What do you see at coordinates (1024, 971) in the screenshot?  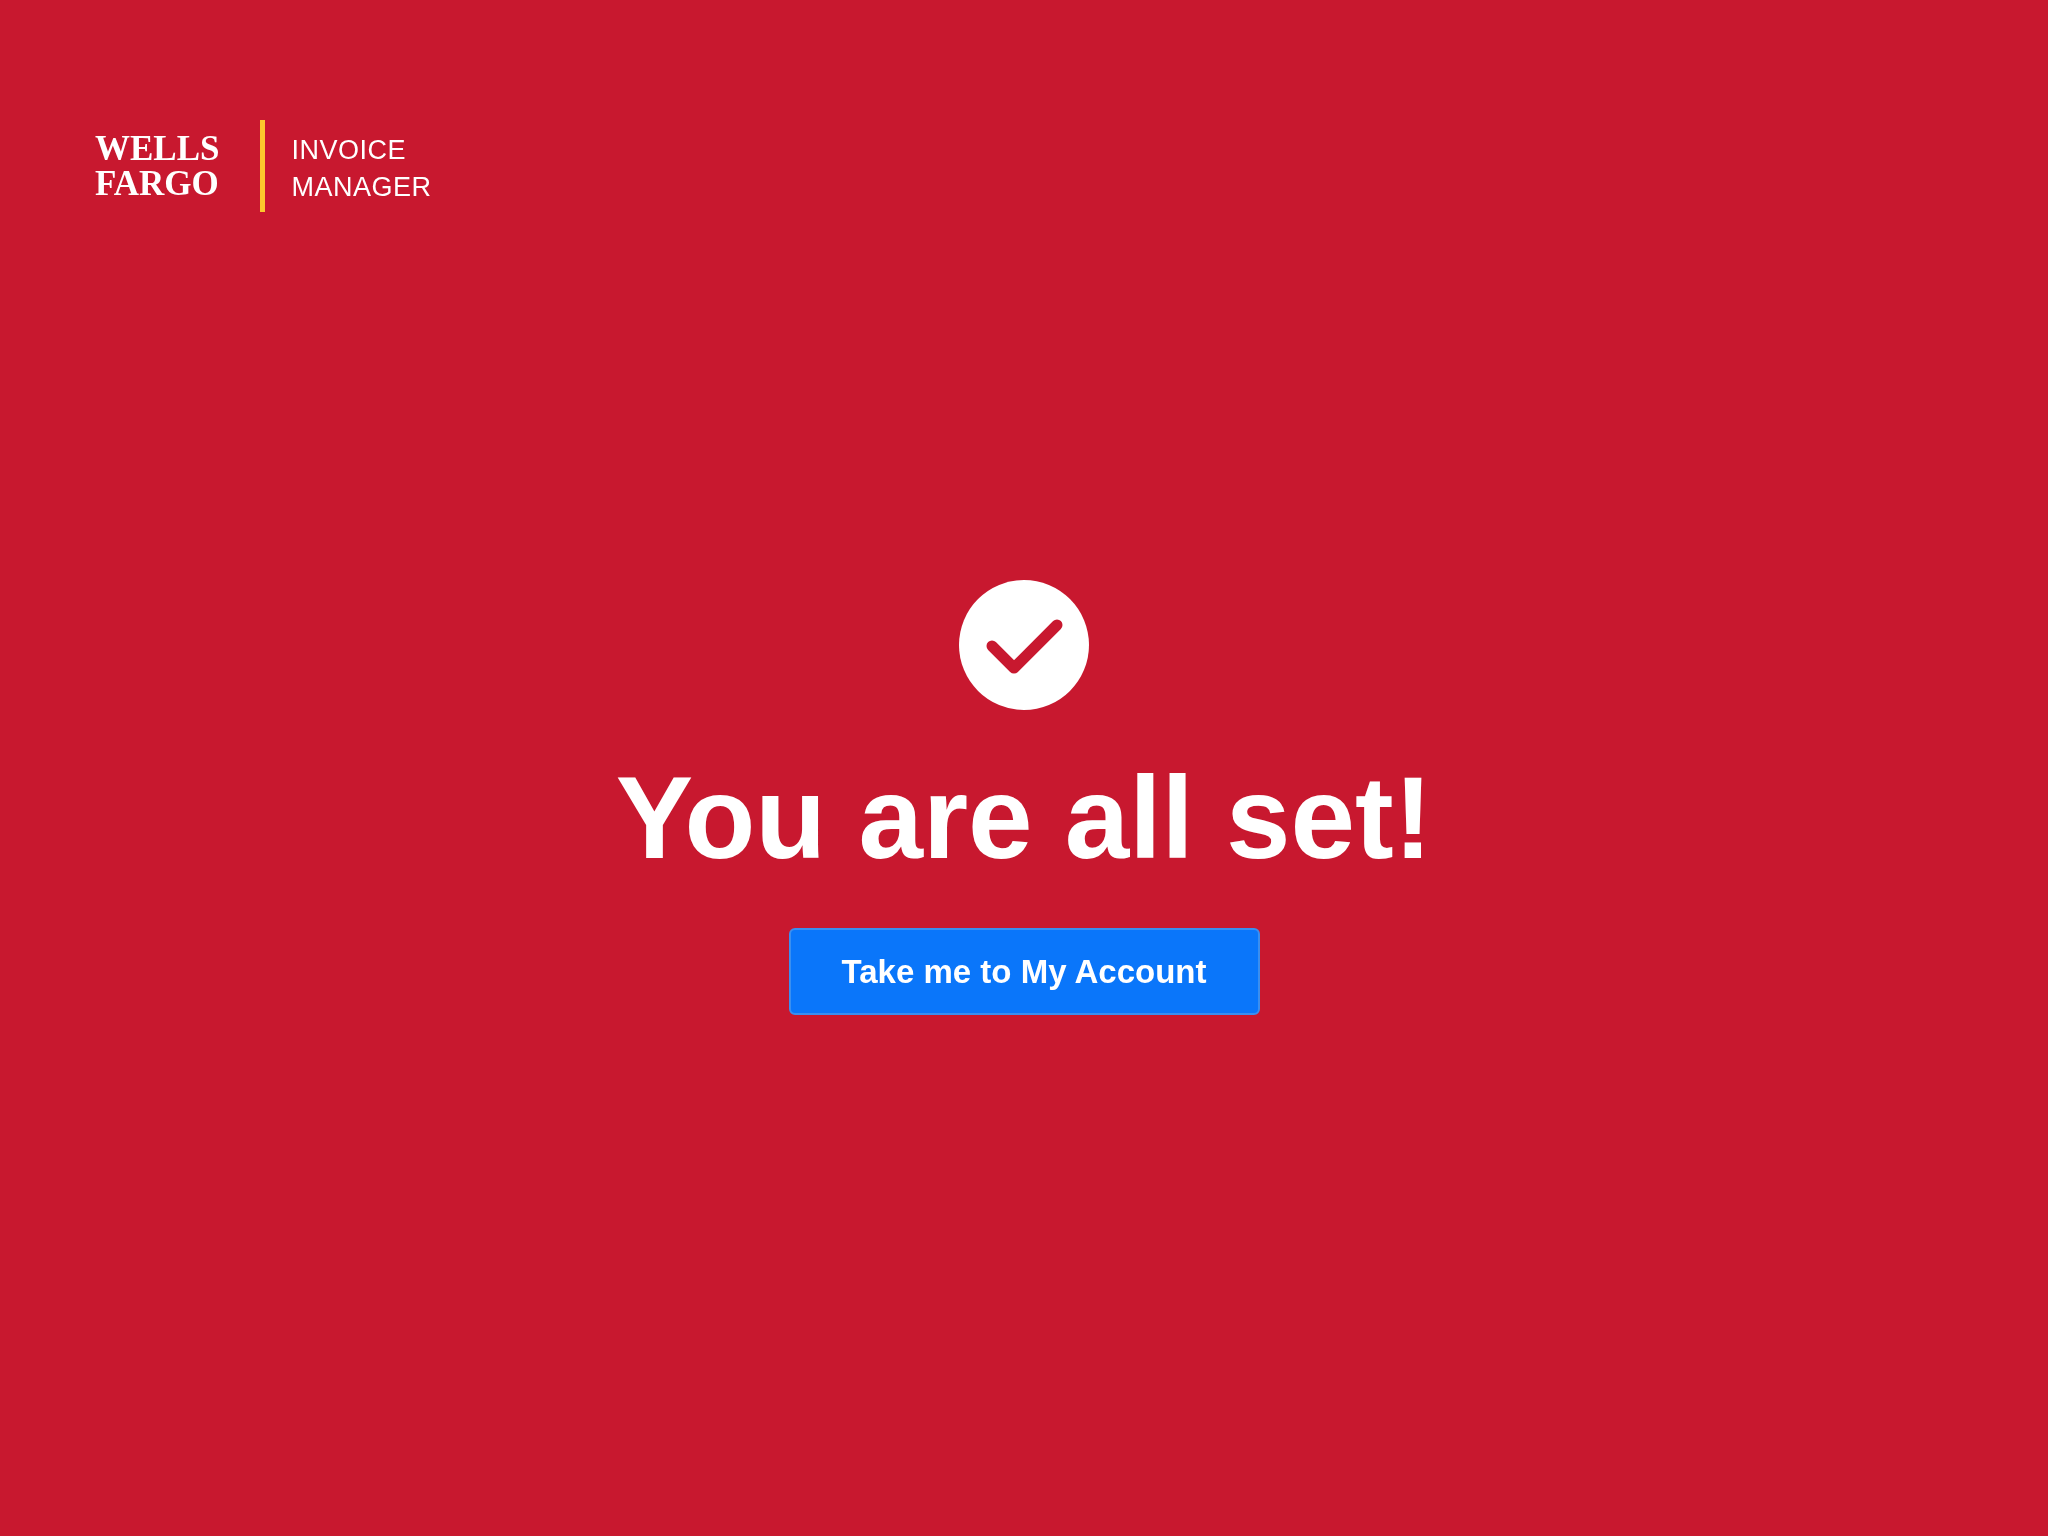 I see `my-account-button: Take me to My Account` at bounding box center [1024, 971].